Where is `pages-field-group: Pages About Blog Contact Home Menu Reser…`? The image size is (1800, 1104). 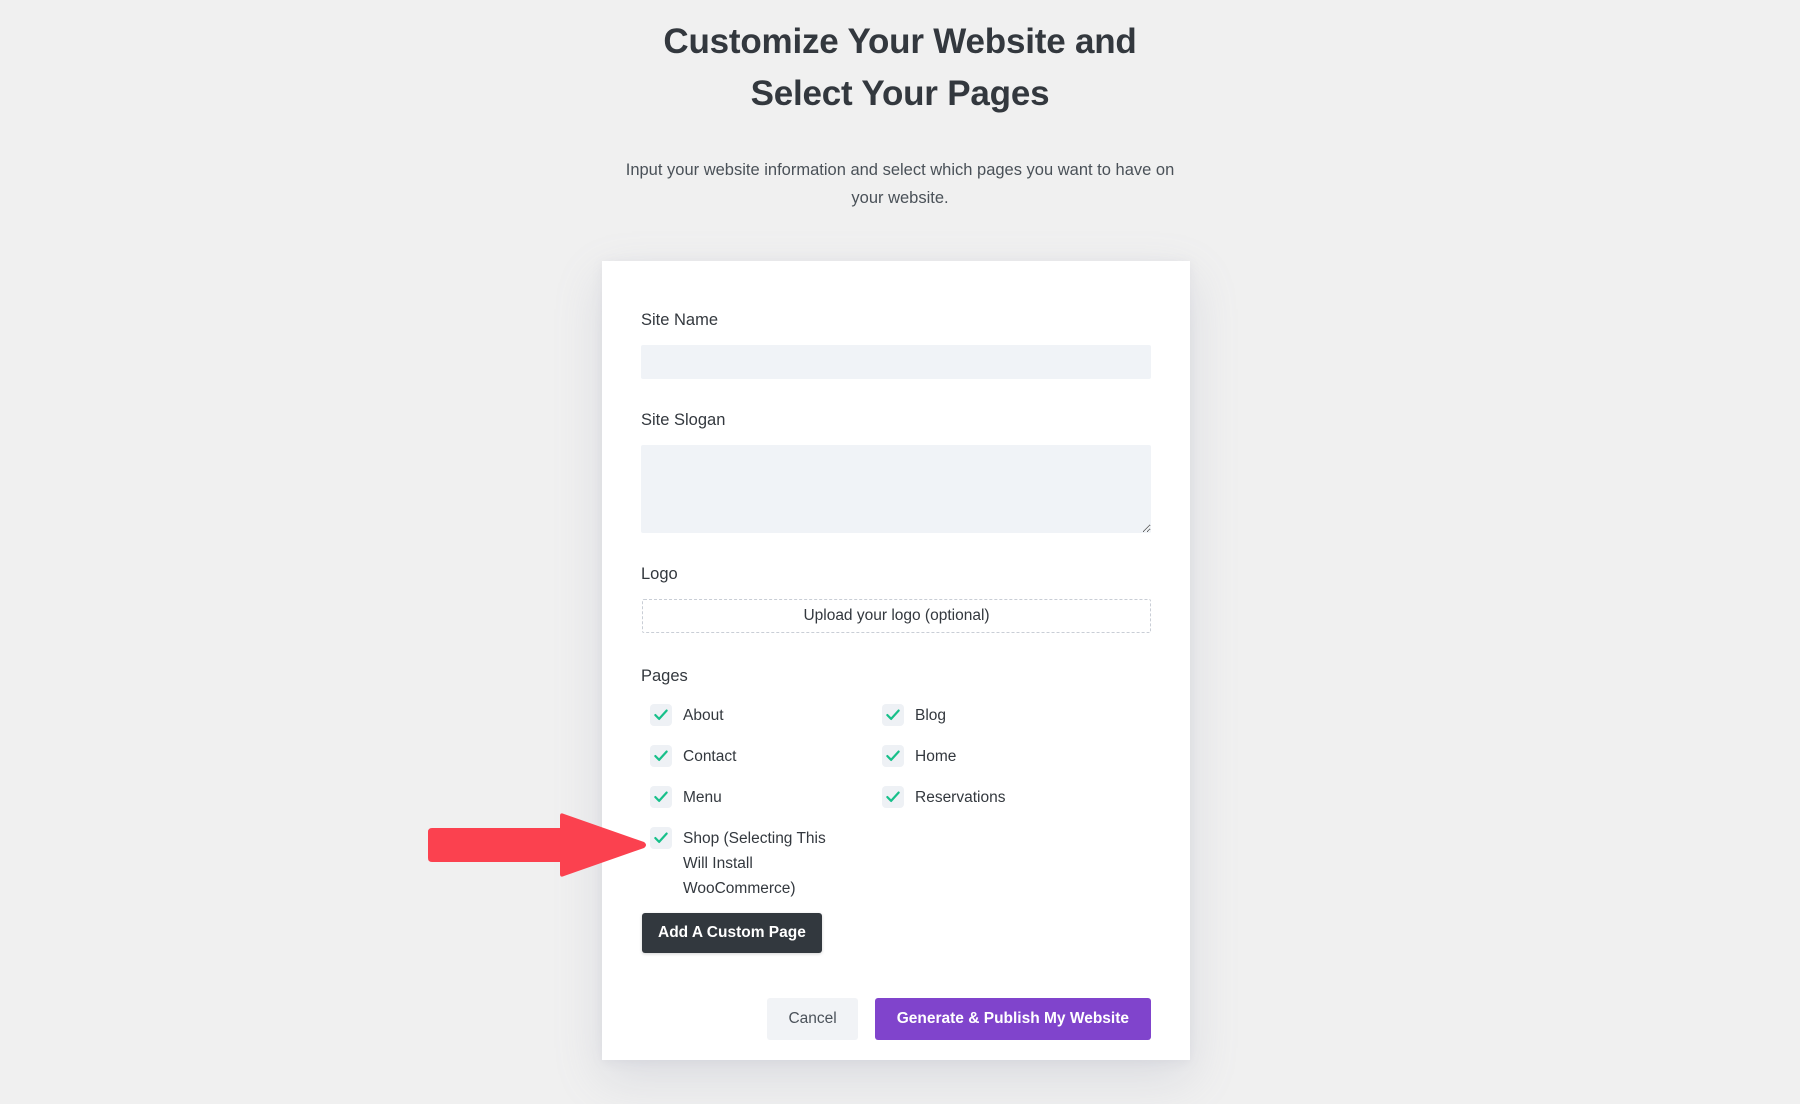 pages-field-group: Pages About Blog Contact Home Menu Reser… is located at coordinates (896, 783).